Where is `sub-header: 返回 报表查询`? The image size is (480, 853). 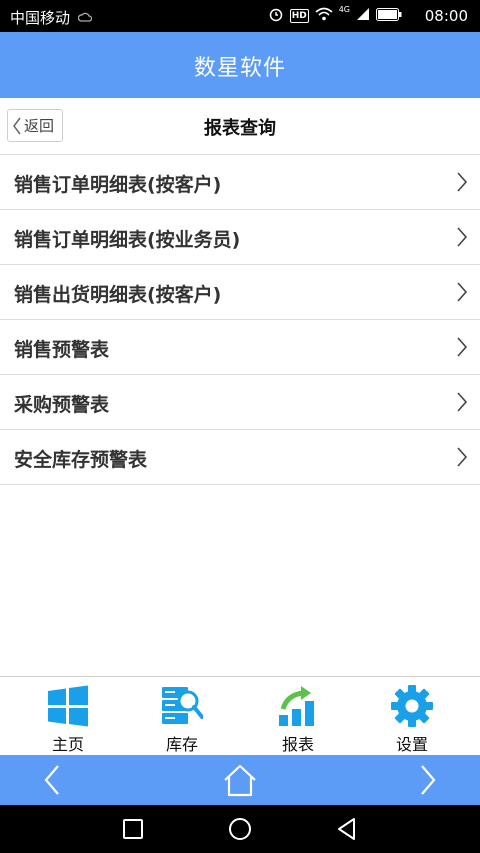
sub-header: 返回 报表查询 is located at coordinates (240, 126).